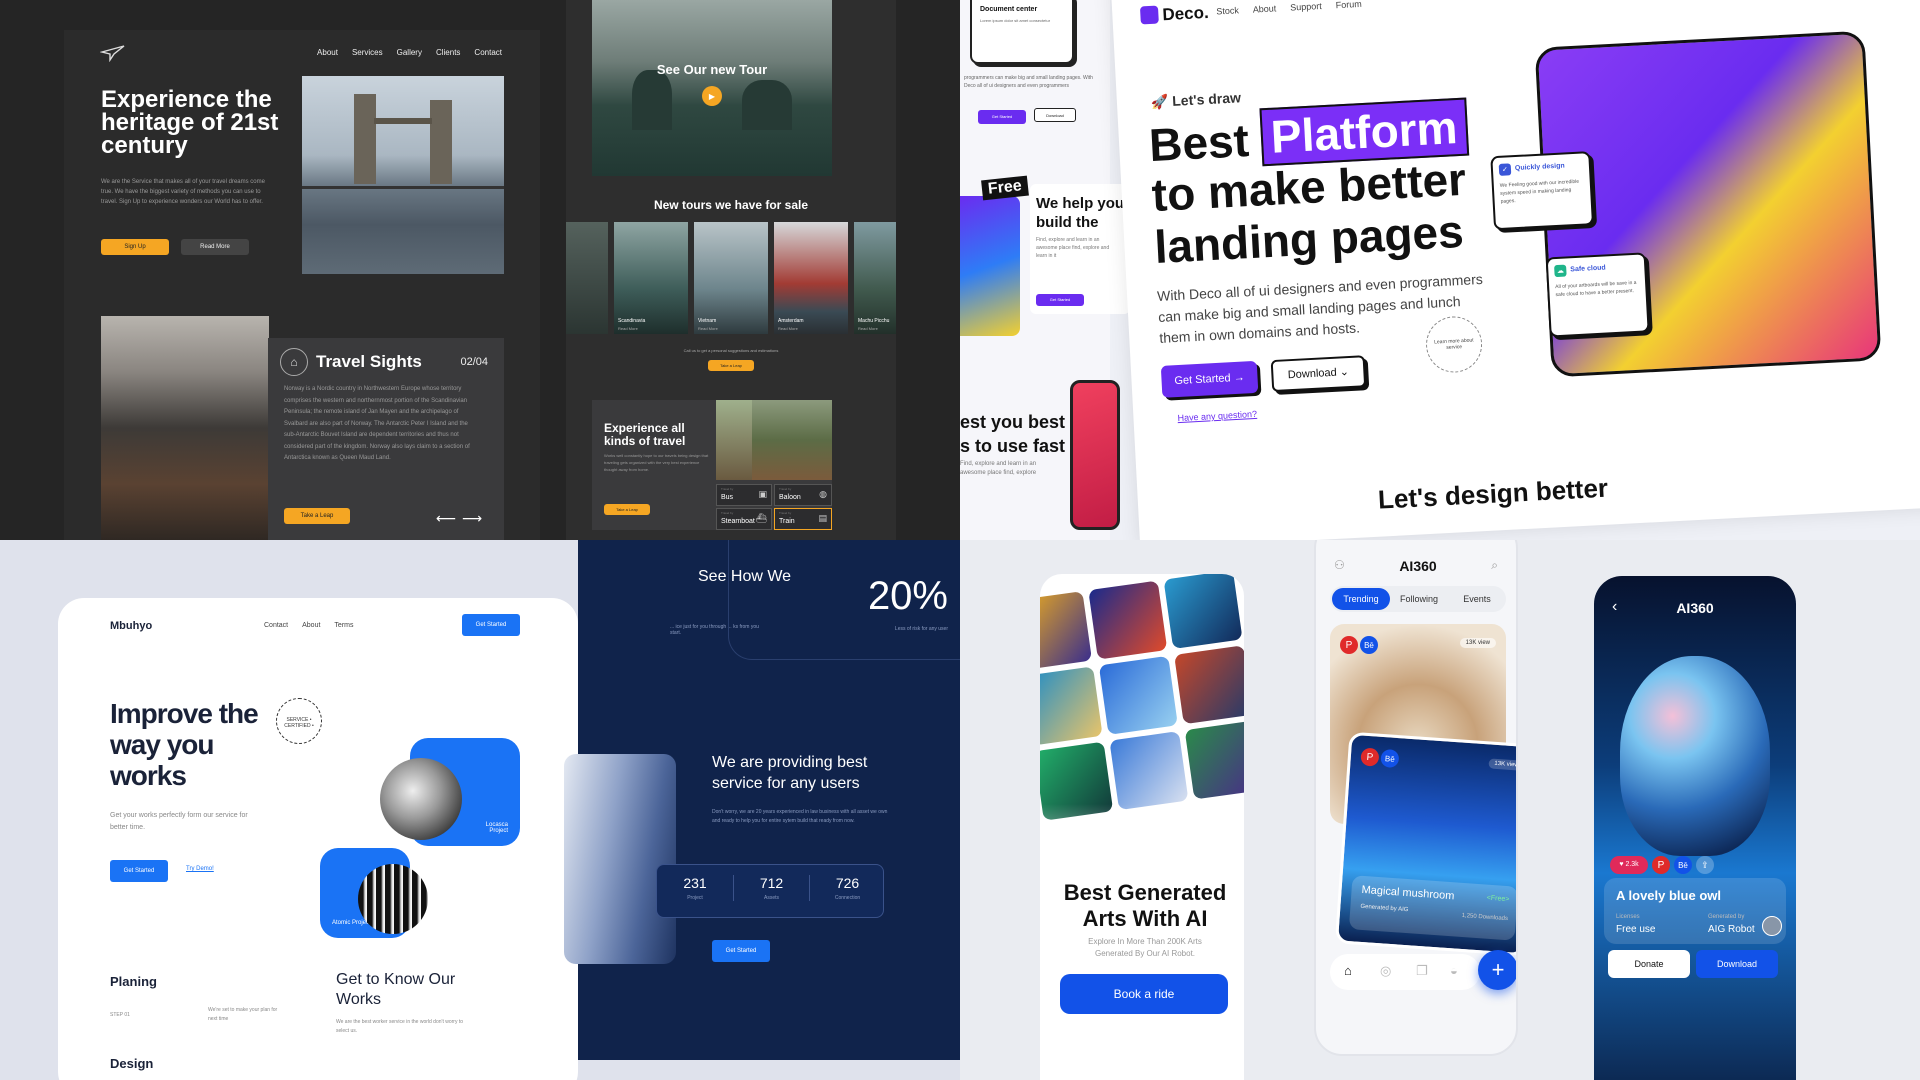 This screenshot has height=1080, width=1920. What do you see at coordinates (299, 721) in the screenshot?
I see `certified-badge: SERVICE • CERTIFIED •` at bounding box center [299, 721].